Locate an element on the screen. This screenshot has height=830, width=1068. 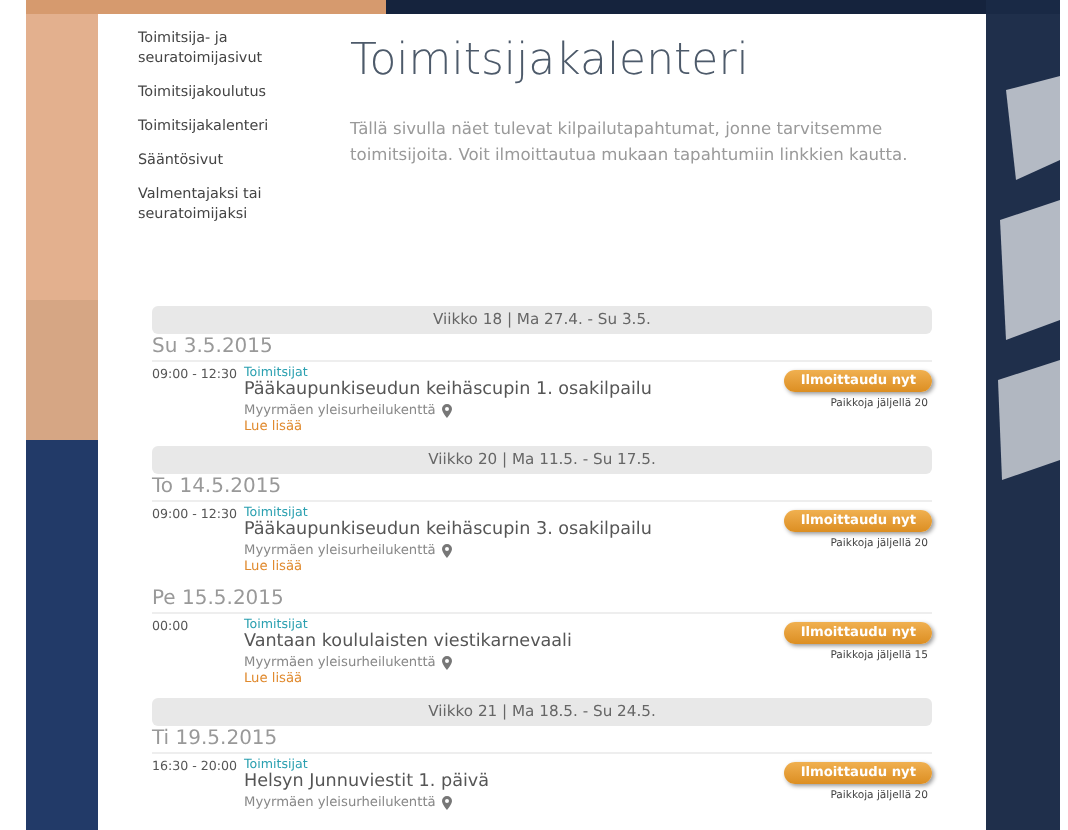
event-title: Vantaan koululaisten viestikarnevaali is located at coordinates (409, 643).